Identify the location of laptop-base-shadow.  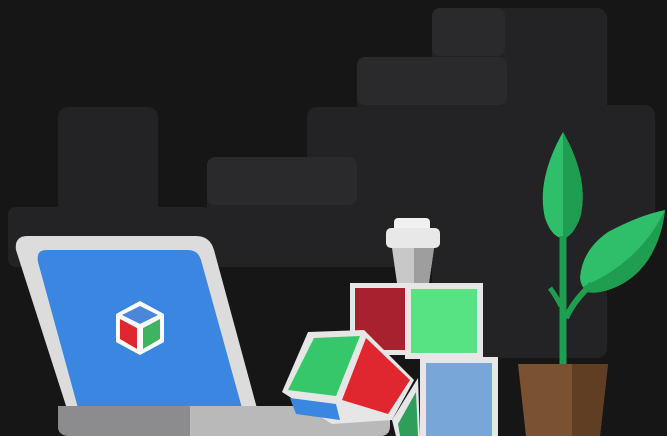
(124, 421).